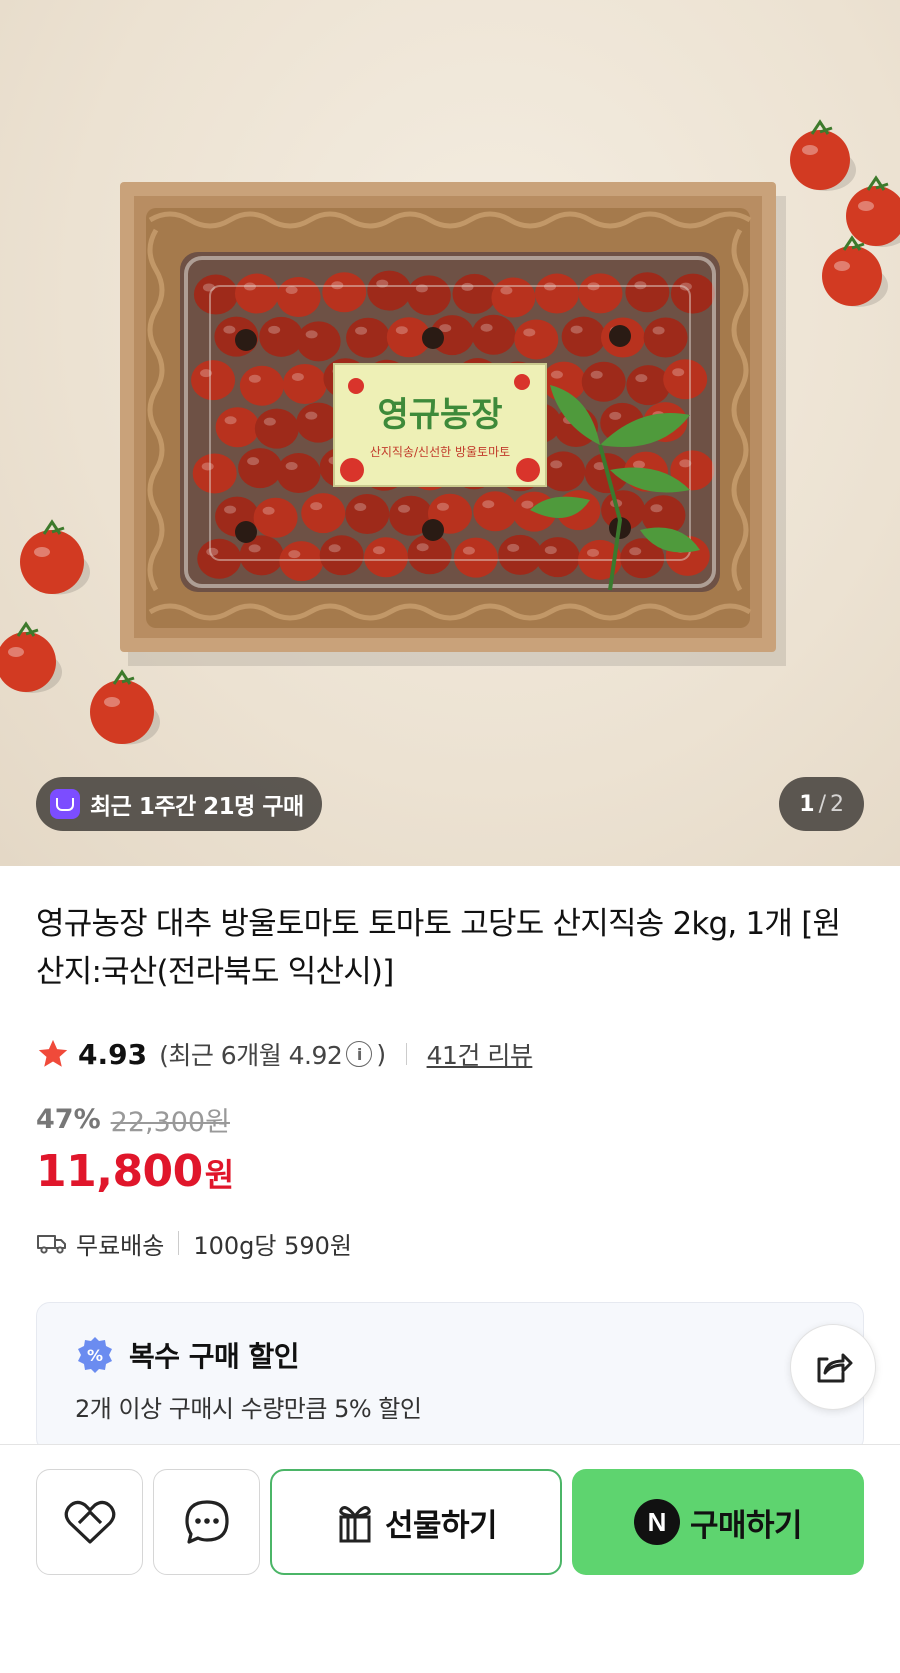 The image size is (900, 1673). Describe the element at coordinates (441, 1525) in the screenshot. I see `gift-label: 선물하기` at that location.